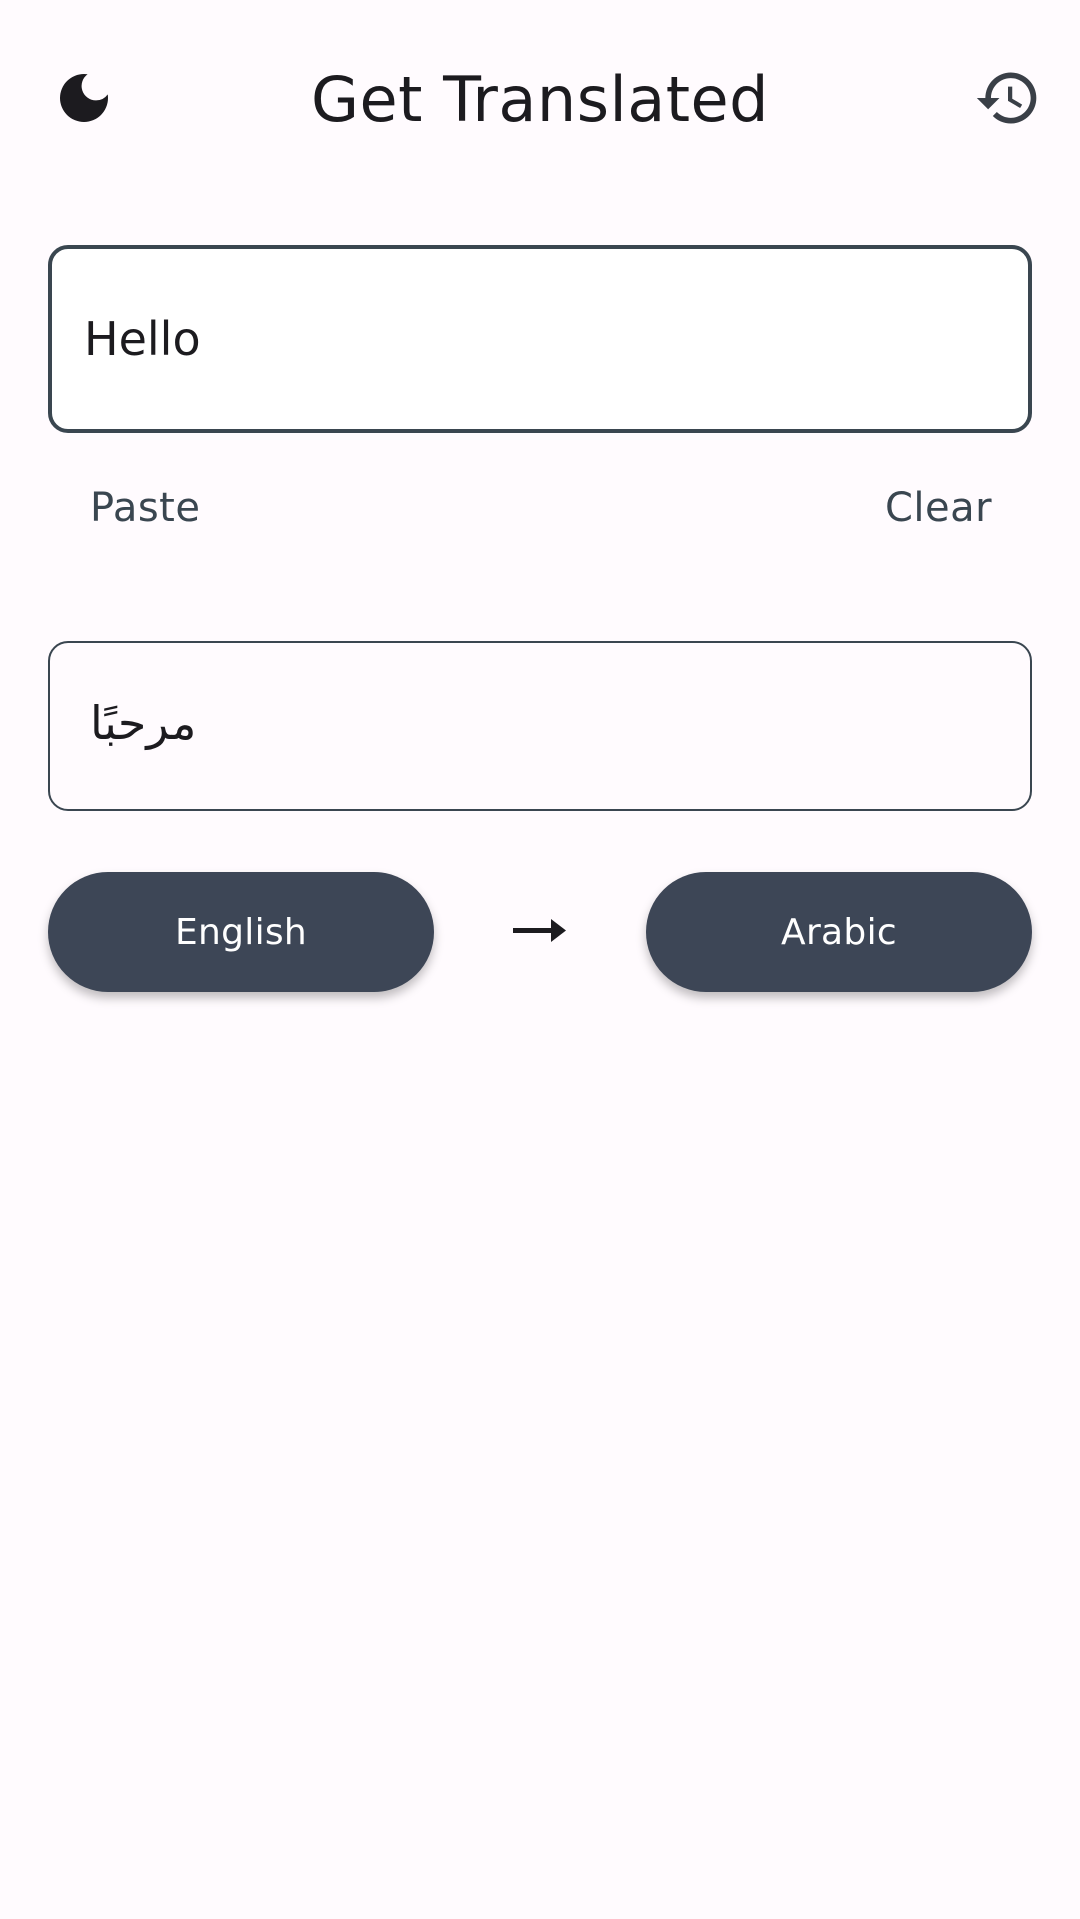 Image resolution: width=1080 pixels, height=1919 pixels. What do you see at coordinates (540, 726) in the screenshot?
I see `translation-output-field: مرحبًا` at bounding box center [540, 726].